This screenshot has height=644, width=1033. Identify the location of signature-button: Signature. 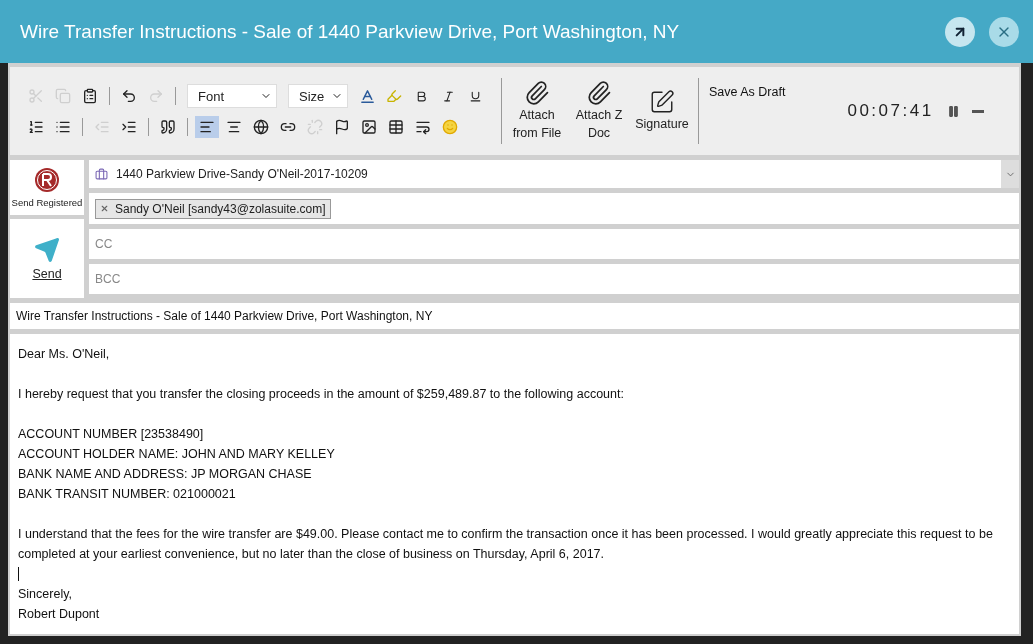
(662, 111).